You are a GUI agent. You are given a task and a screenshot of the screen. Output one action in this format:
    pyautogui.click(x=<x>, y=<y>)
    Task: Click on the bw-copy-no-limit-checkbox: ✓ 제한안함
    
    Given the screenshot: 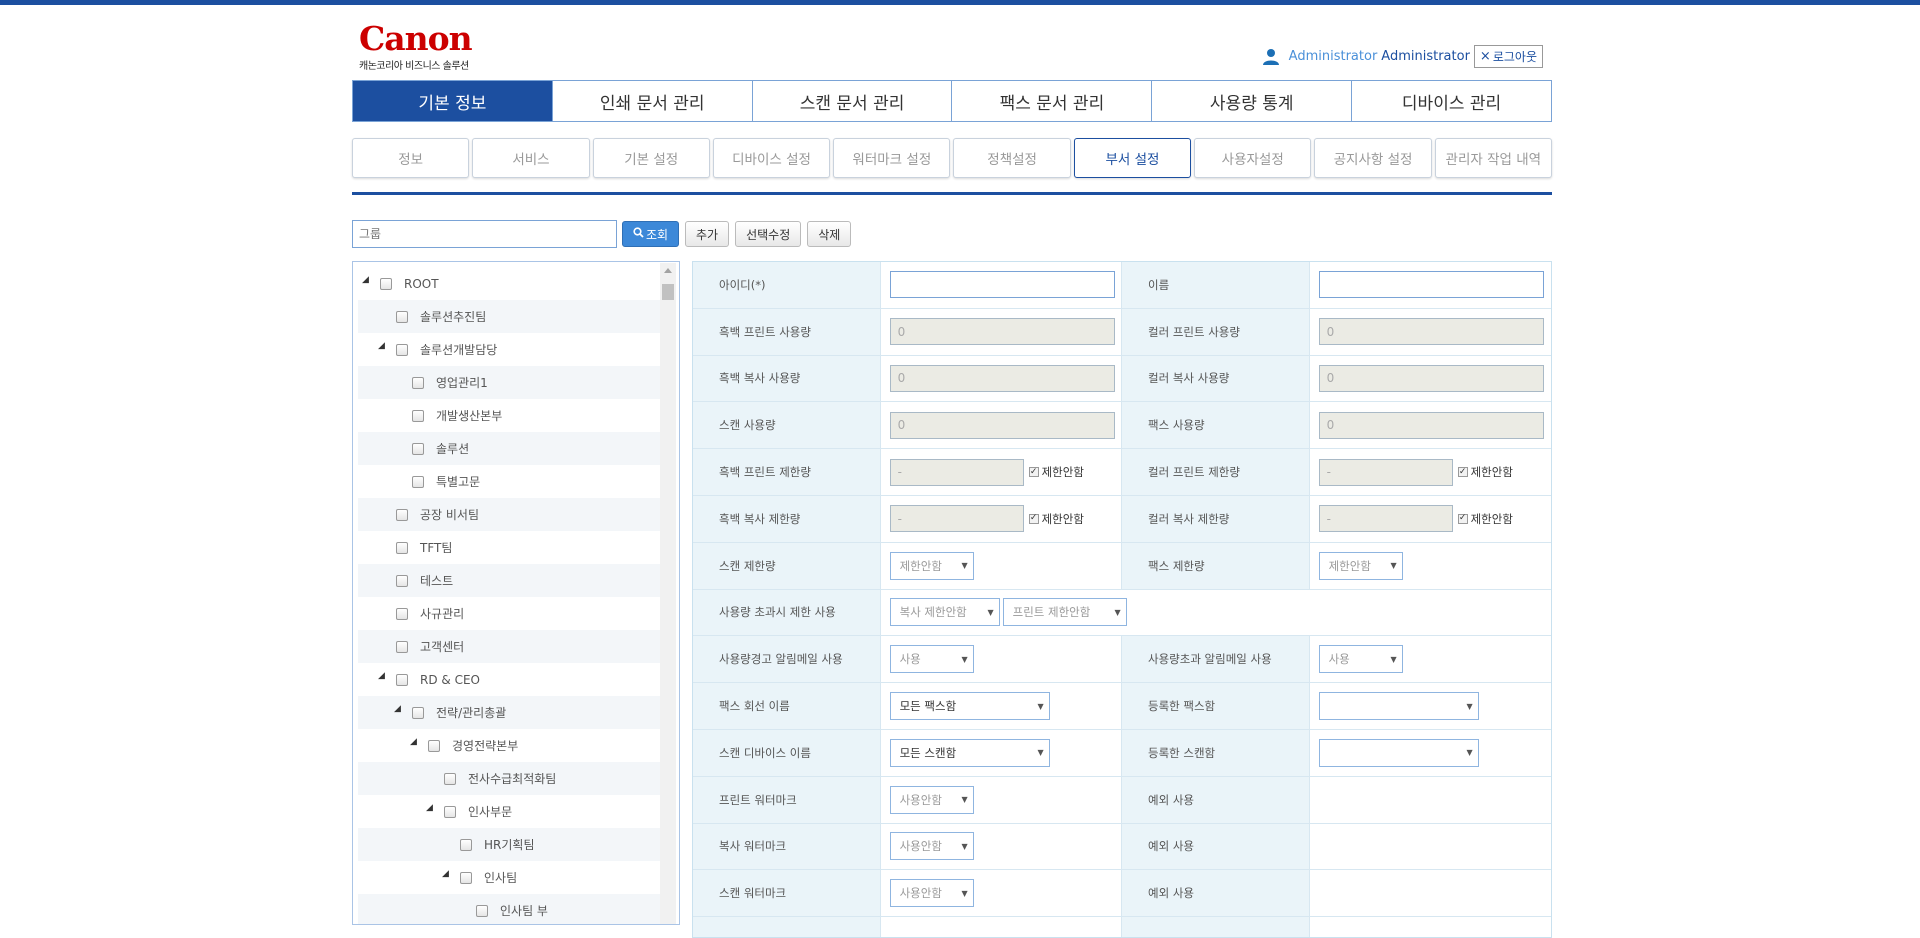 What is the action you would take?
    pyautogui.click(x=1056, y=519)
    